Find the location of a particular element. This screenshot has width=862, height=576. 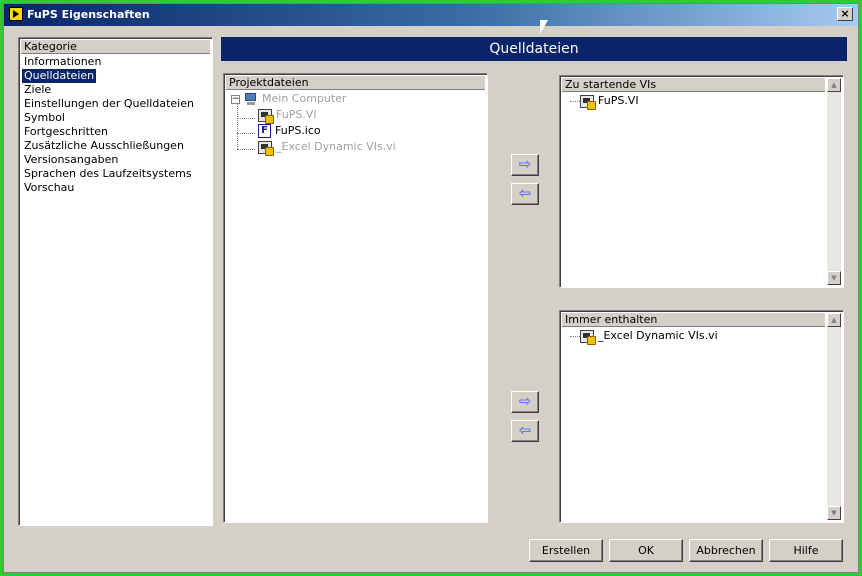

ok-button: OK is located at coordinates (646, 550).